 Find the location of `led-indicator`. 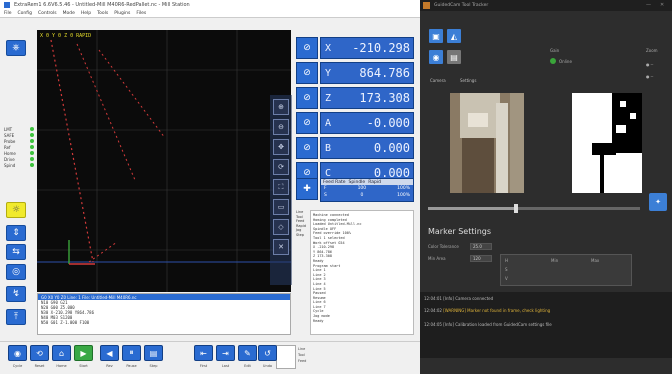

led-indicator is located at coordinates (32, 129).